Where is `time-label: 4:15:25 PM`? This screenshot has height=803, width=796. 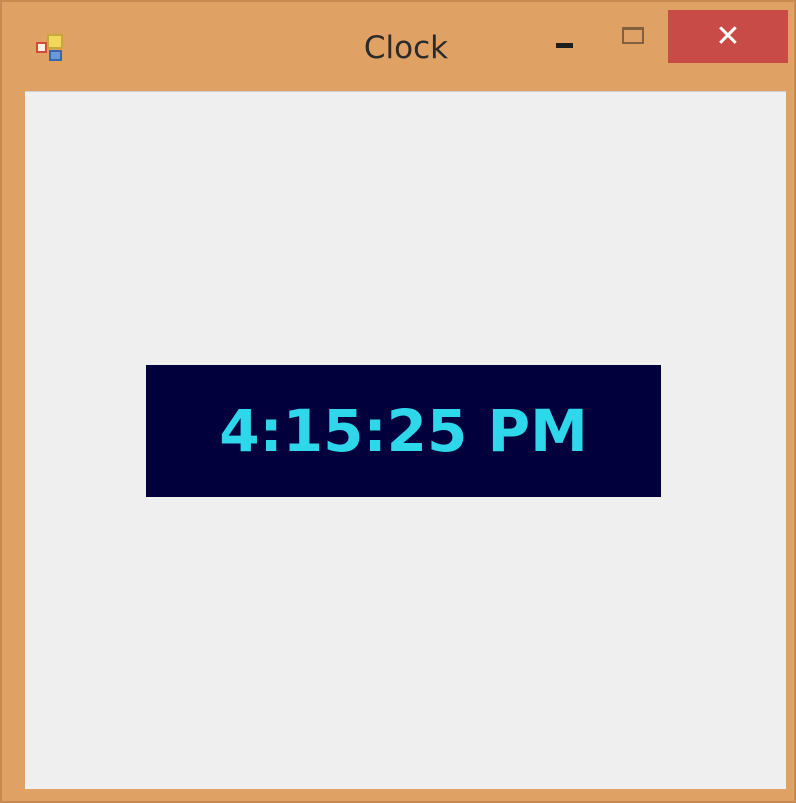 time-label: 4:15:25 PM is located at coordinates (403, 431).